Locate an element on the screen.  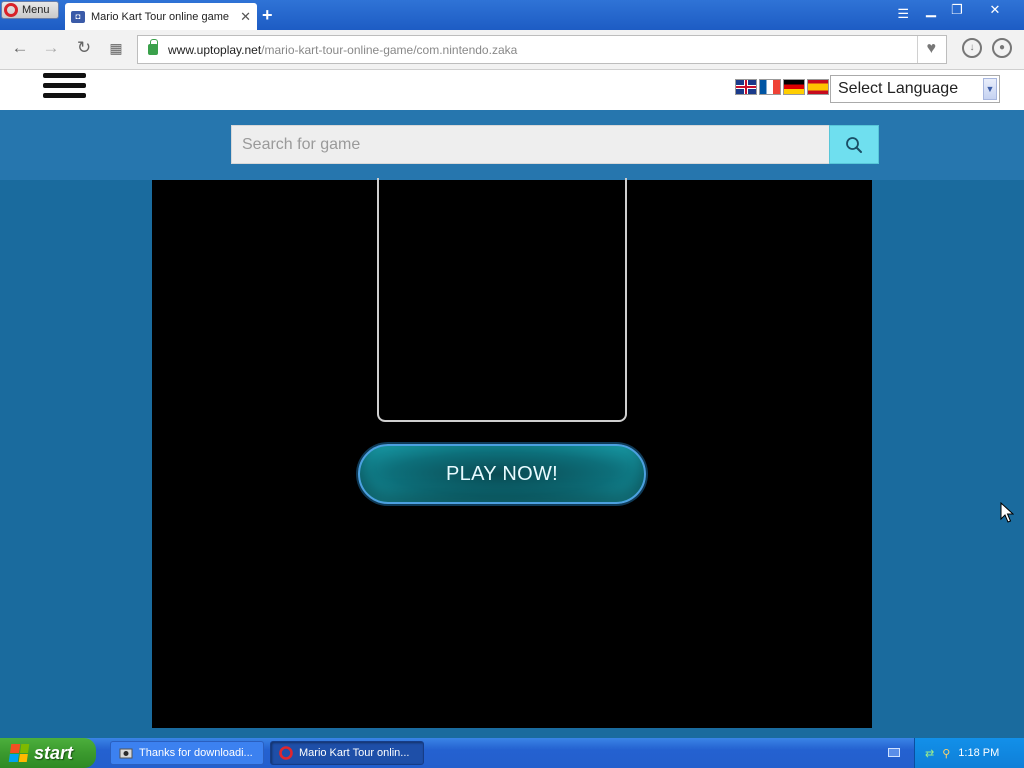
secure-lock-icon is located at coordinates (153, 47).